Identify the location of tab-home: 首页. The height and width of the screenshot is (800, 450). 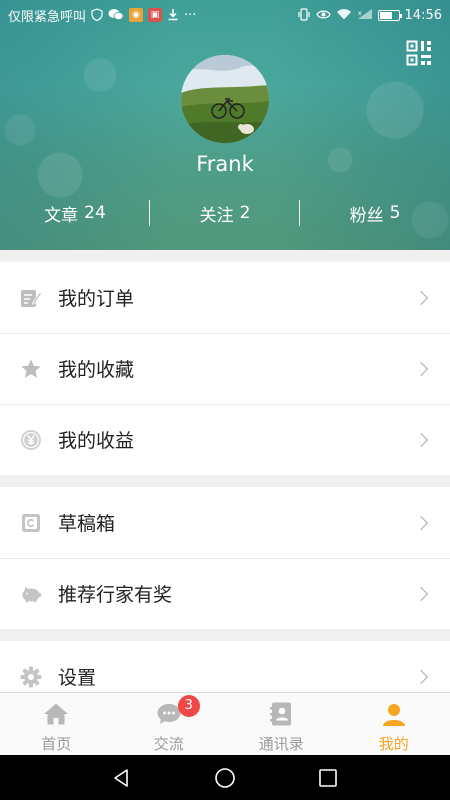
(56, 724).